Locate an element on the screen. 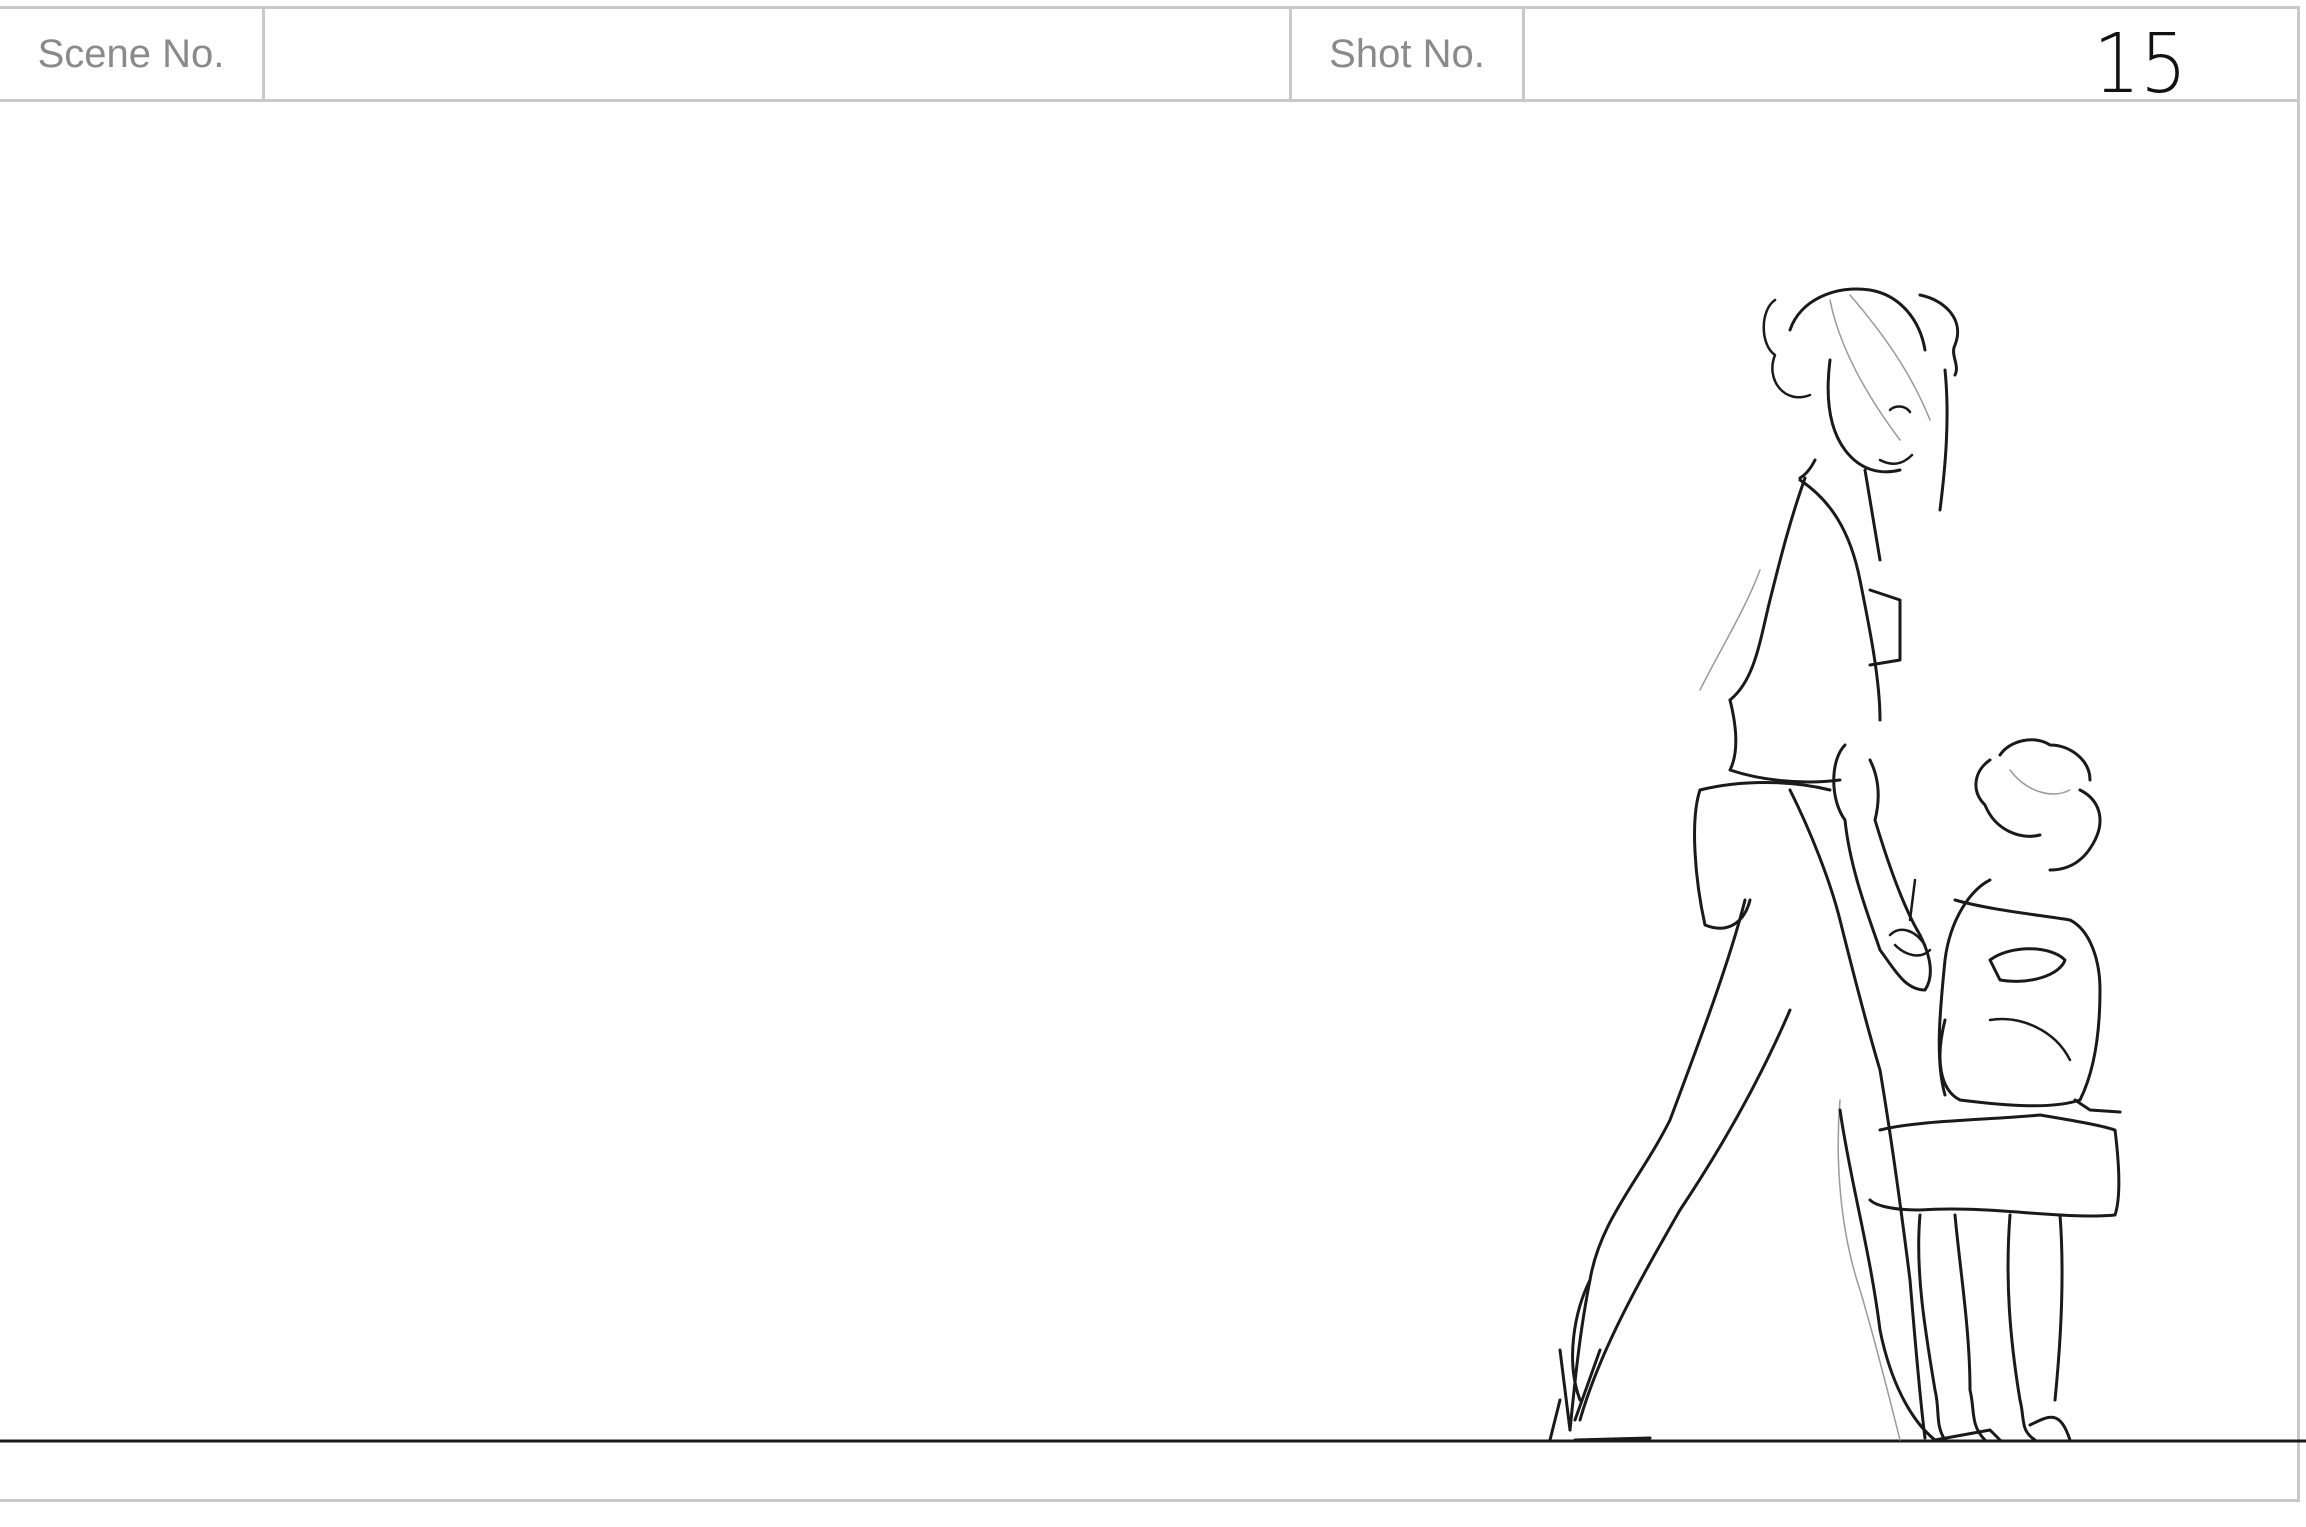 The image size is (2306, 1527). woman-figure is located at coordinates (1753, 864).